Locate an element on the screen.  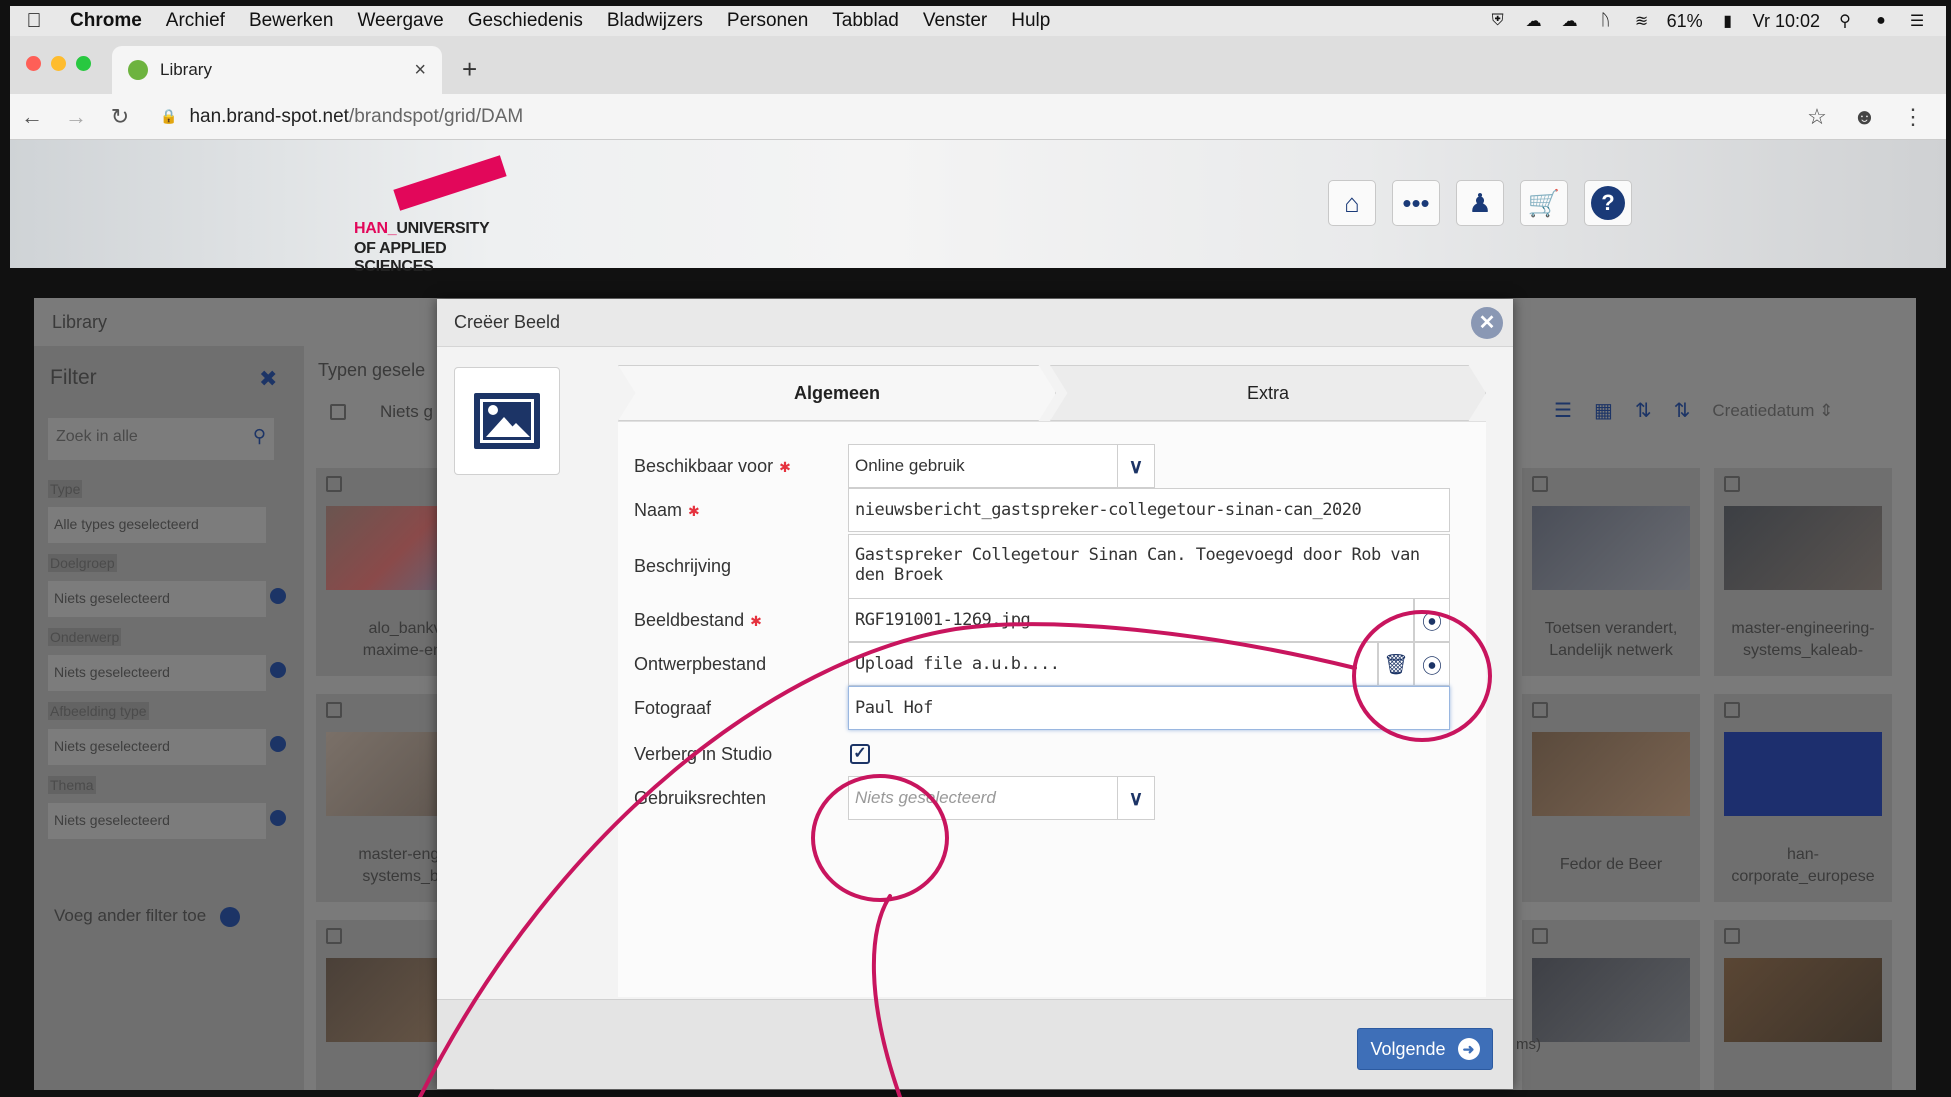
menu-venster: Venster is located at coordinates (955, 21).